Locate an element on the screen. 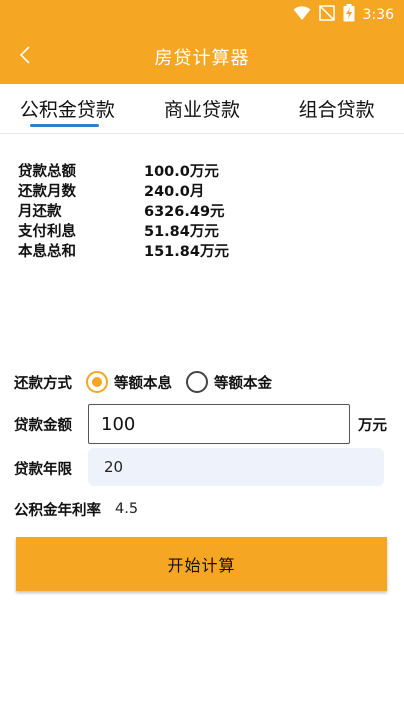 This screenshot has height=720, width=404. repay-method-row: 还款方式 等额本息 等额本金 is located at coordinates (204, 382).